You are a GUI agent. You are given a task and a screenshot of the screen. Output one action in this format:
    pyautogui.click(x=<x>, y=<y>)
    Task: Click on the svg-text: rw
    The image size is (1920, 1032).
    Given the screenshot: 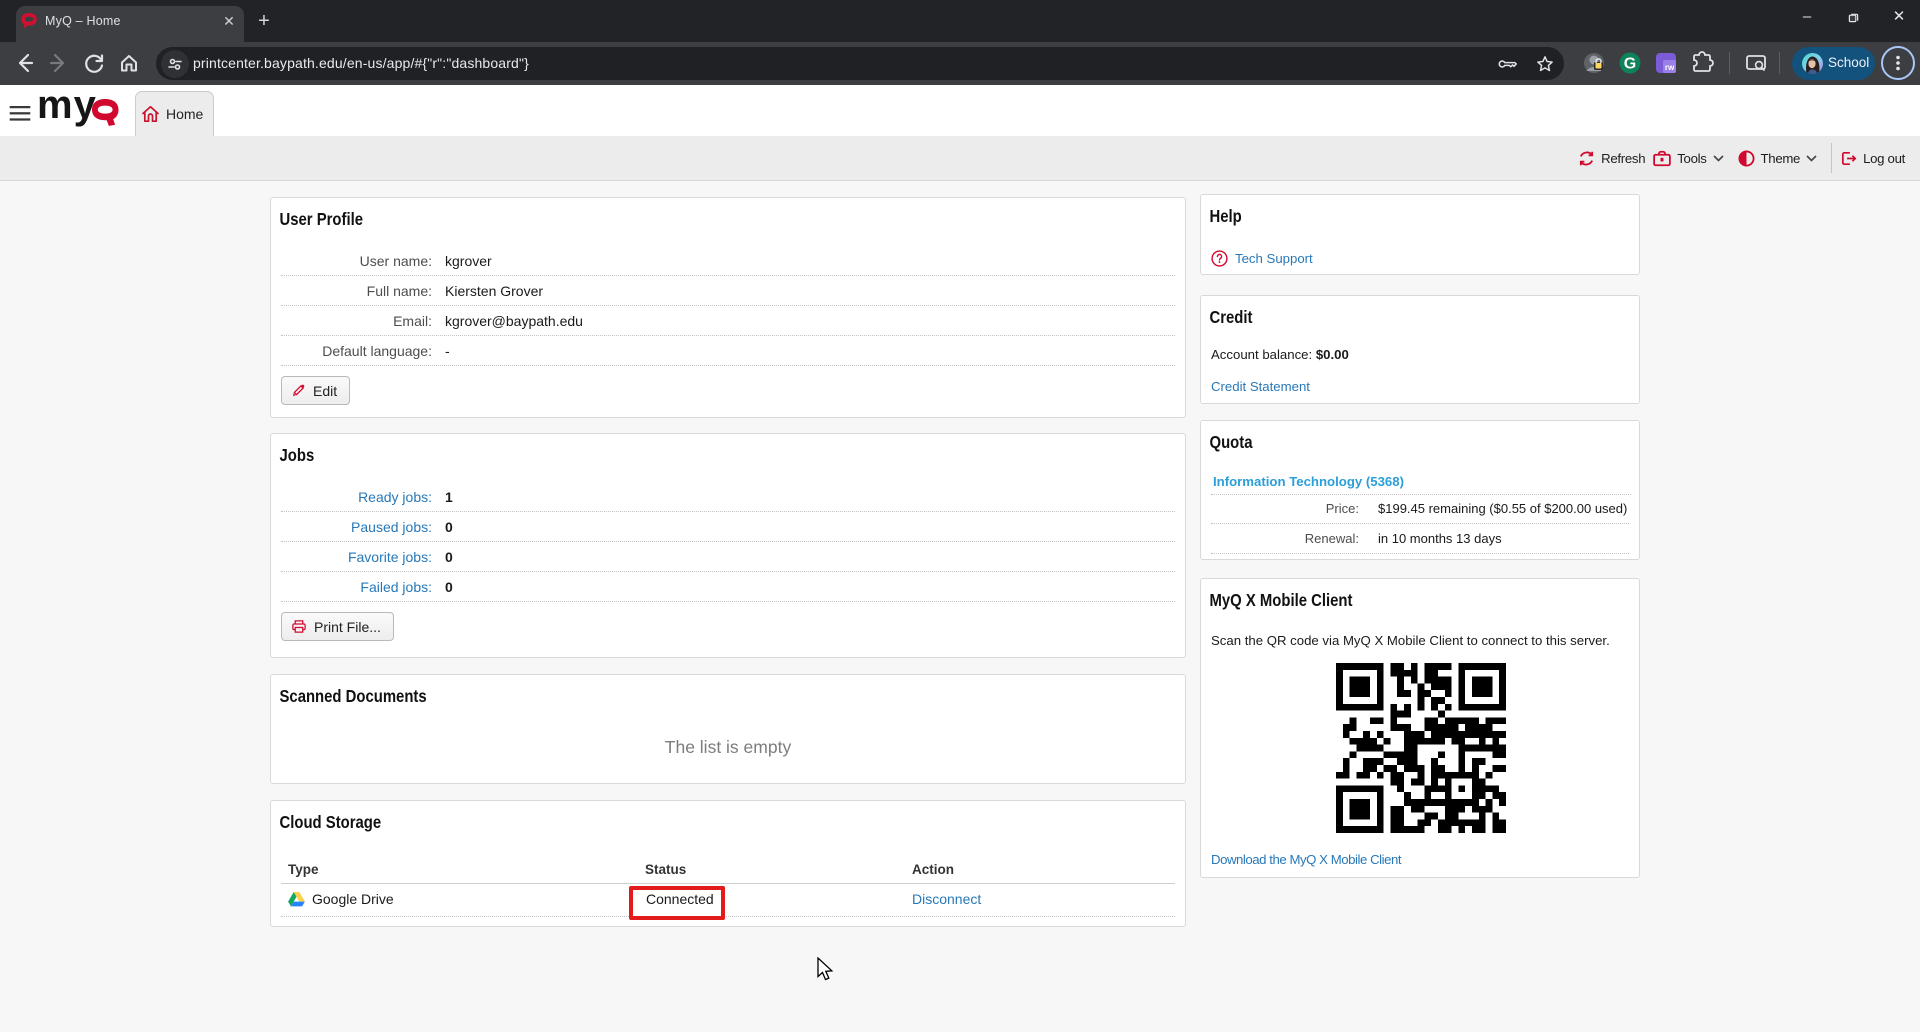 What is the action you would take?
    pyautogui.click(x=1670, y=67)
    